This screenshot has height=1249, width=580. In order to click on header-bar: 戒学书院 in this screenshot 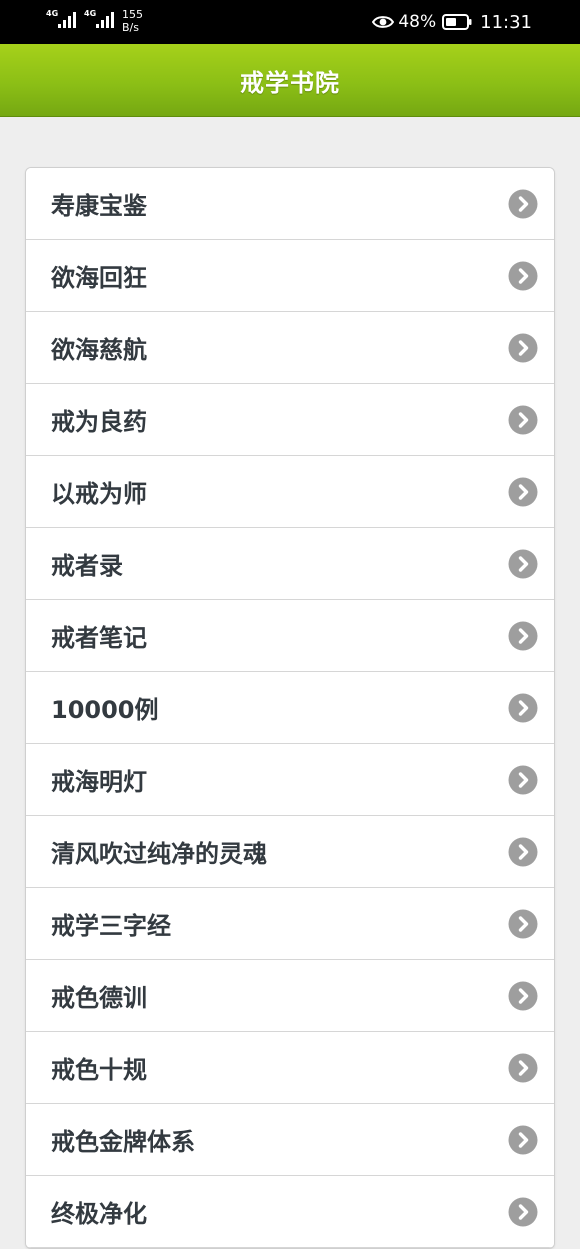, I will do `click(290, 80)`.